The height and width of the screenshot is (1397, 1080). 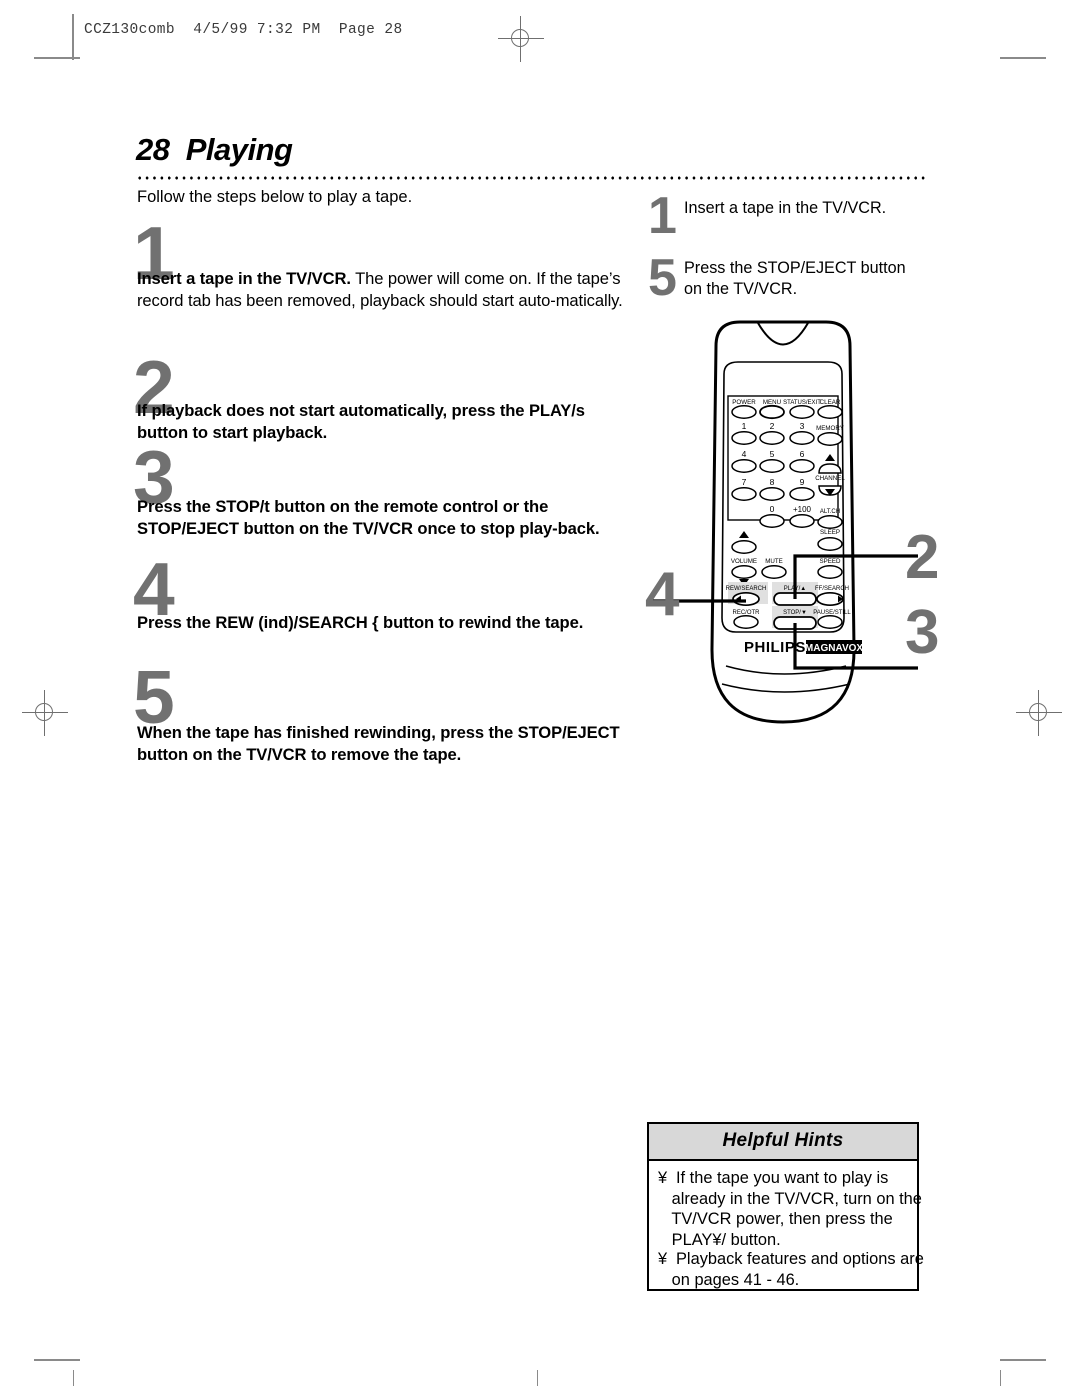 What do you see at coordinates (830, 428) in the screenshot?
I see `memory-label: MEMORY` at bounding box center [830, 428].